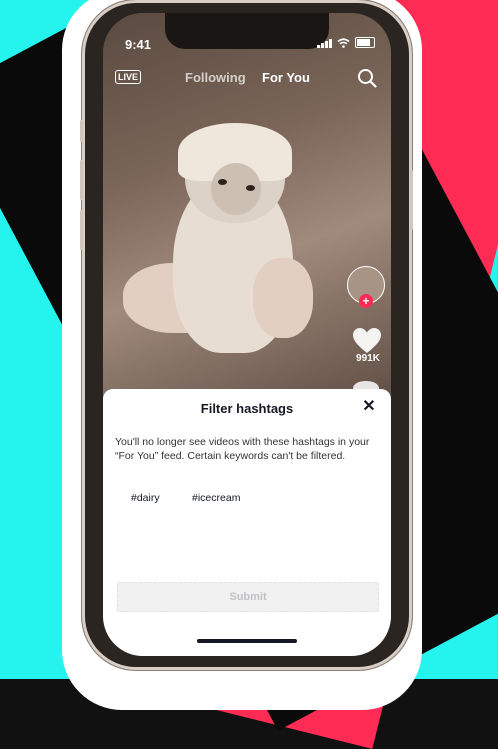 The height and width of the screenshot is (749, 498). Describe the element at coordinates (216, 498) in the screenshot. I see `hashtag-chip: #icecream` at that location.